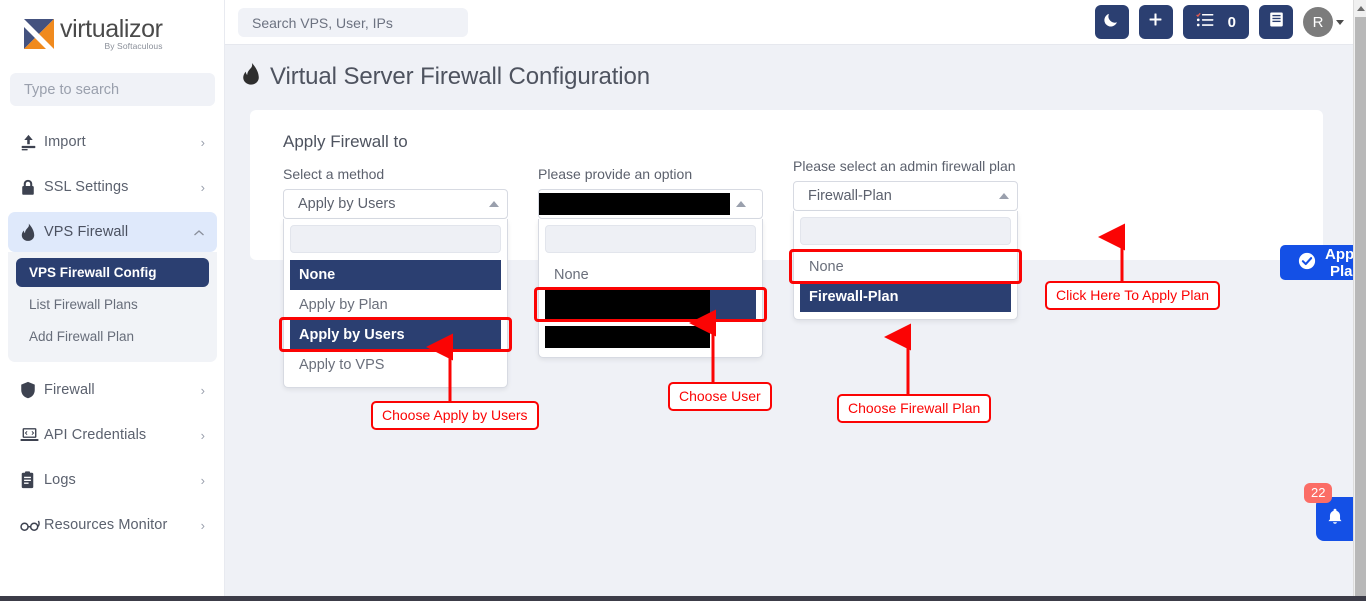 The width and height of the screenshot is (1366, 601). Describe the element at coordinates (460, 76) in the screenshot. I see `page-title-text: Virtual Server Firewall Configuration` at that location.